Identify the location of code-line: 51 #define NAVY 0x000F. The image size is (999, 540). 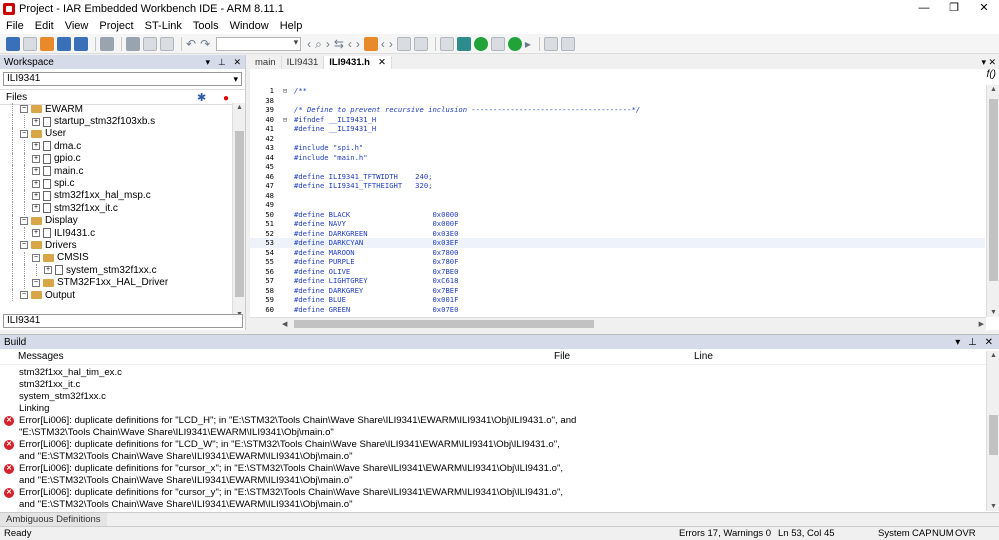
(617, 224).